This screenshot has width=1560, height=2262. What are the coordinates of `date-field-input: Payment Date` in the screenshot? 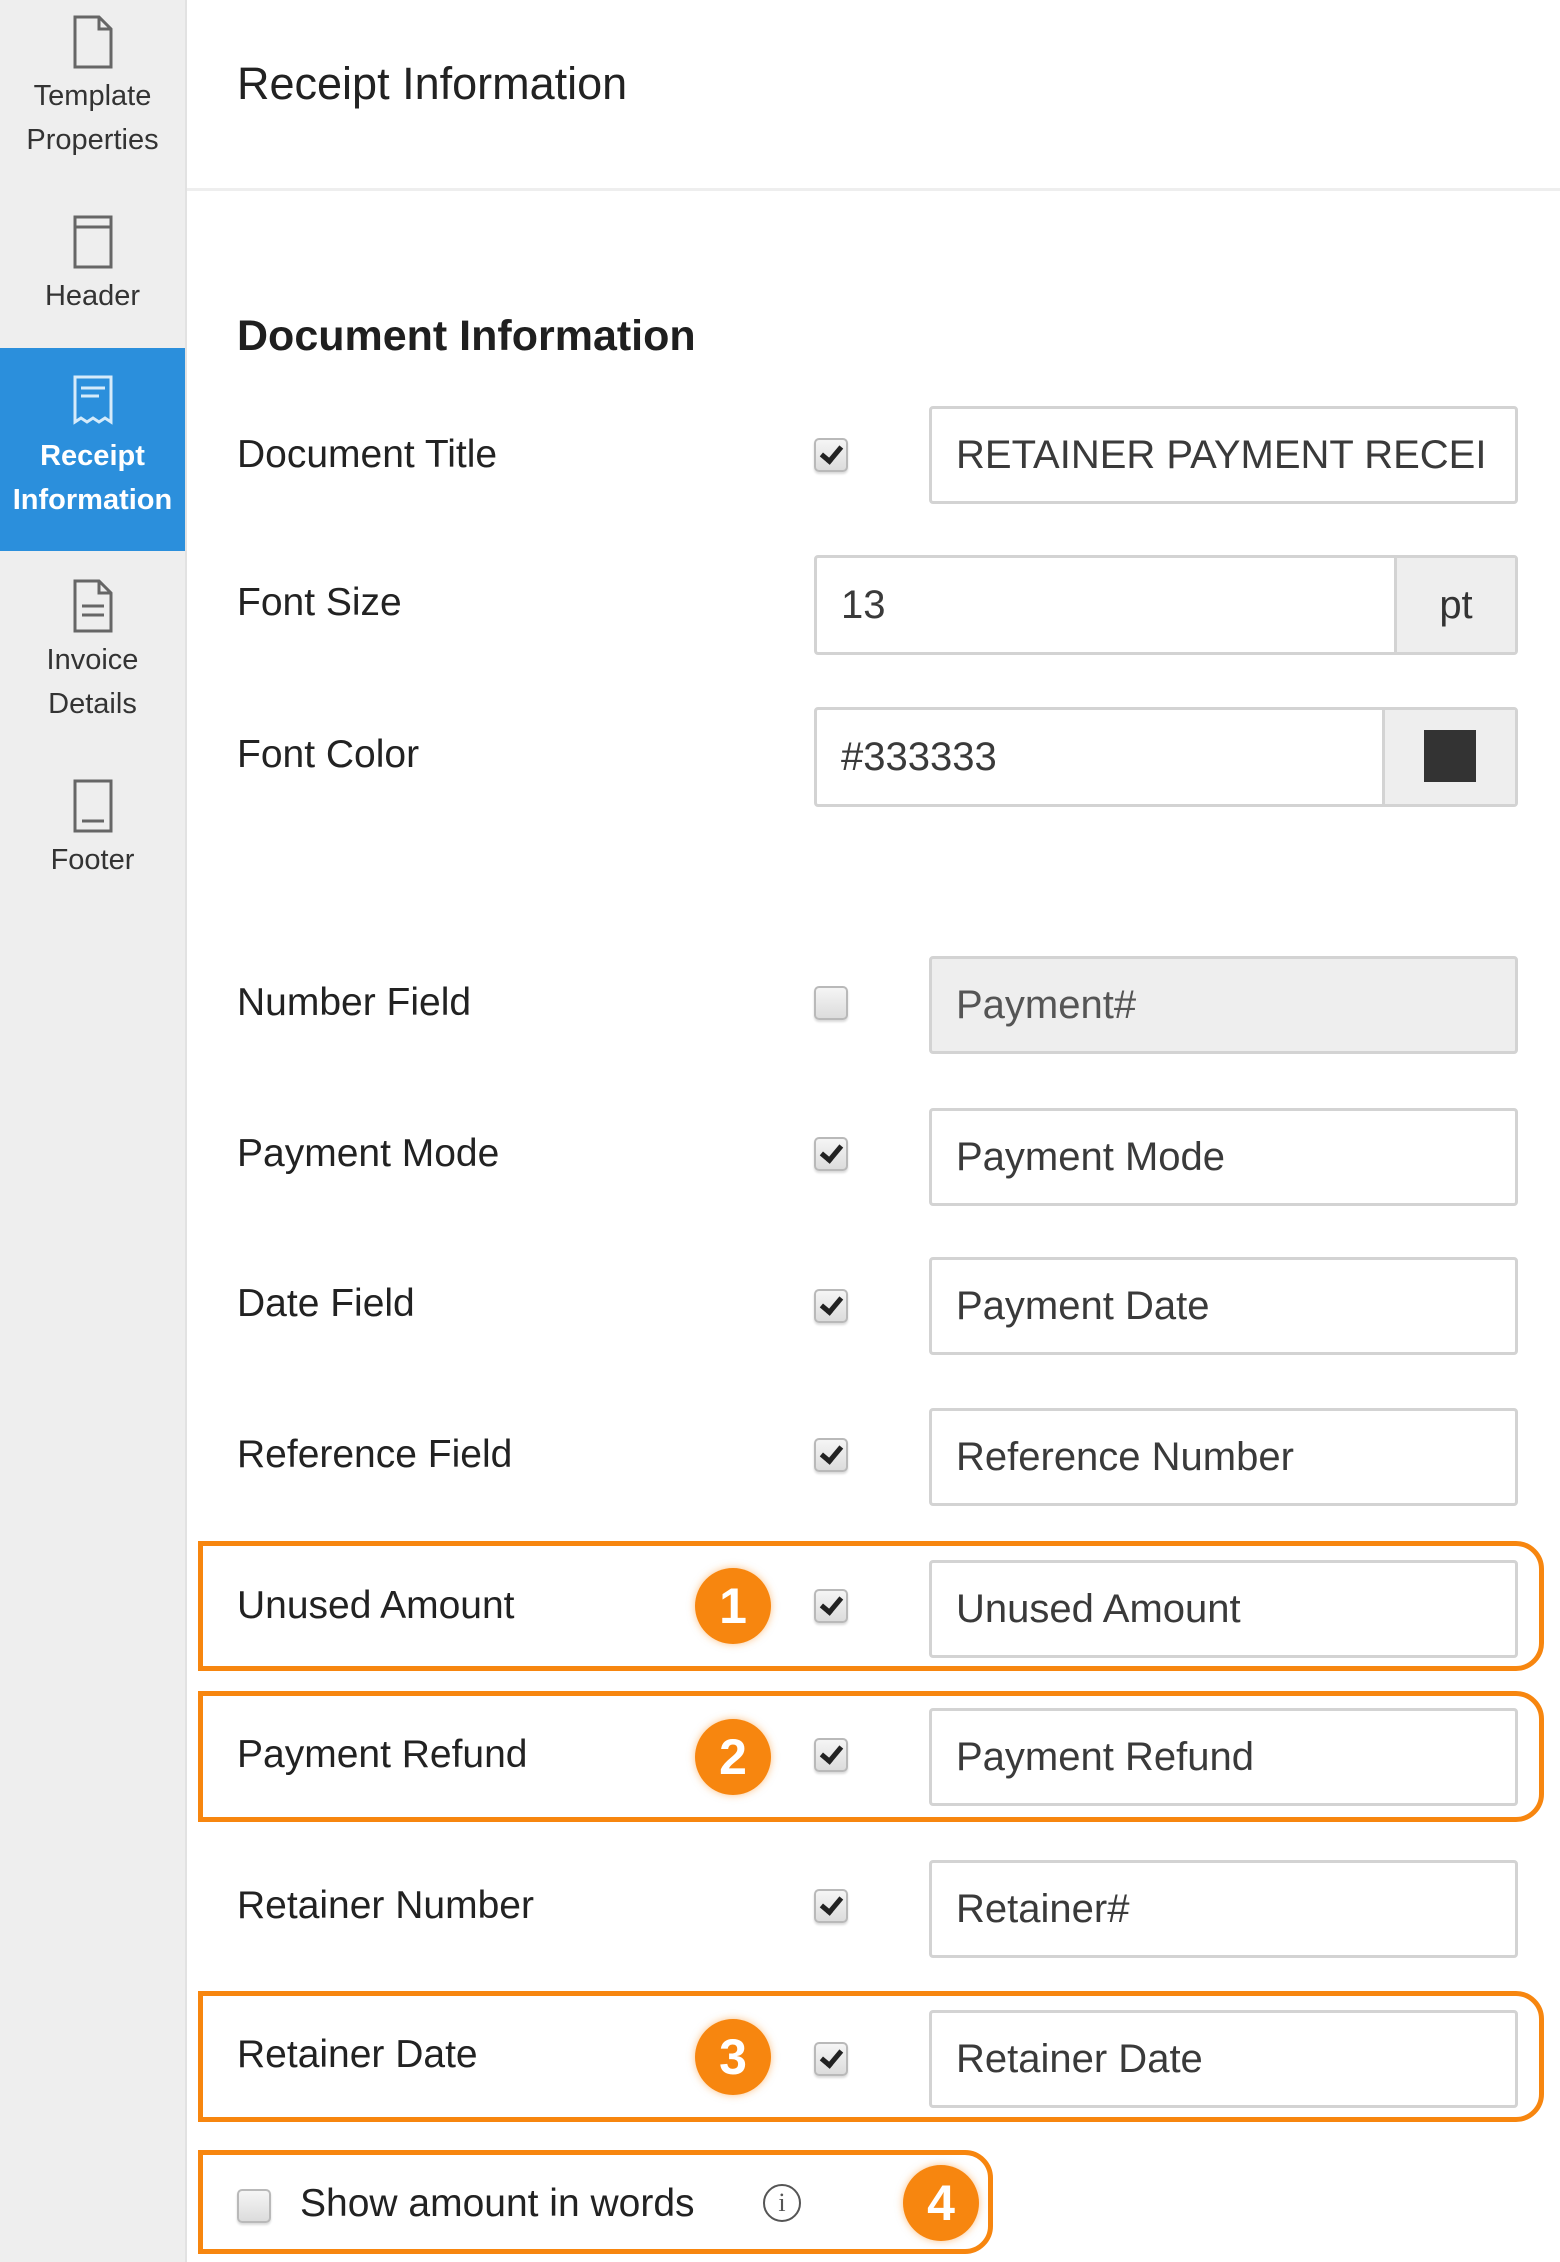 It's located at (1223, 1306).